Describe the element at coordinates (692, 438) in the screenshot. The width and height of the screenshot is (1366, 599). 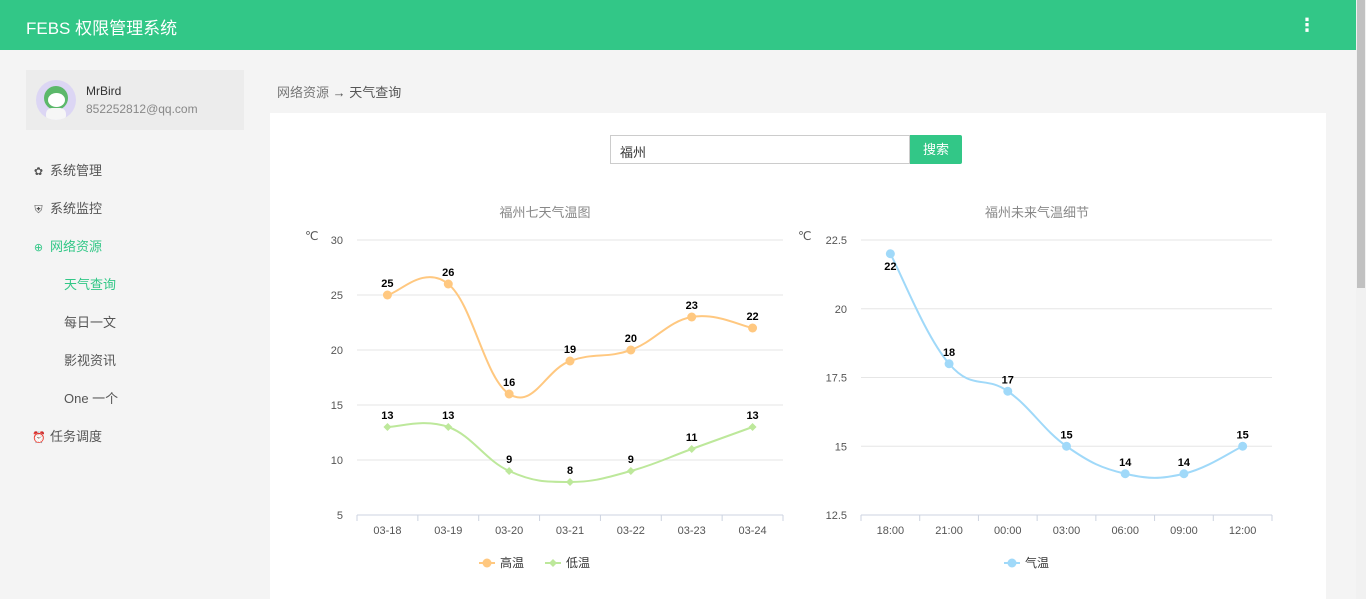
I see `data-label: 11` at that location.